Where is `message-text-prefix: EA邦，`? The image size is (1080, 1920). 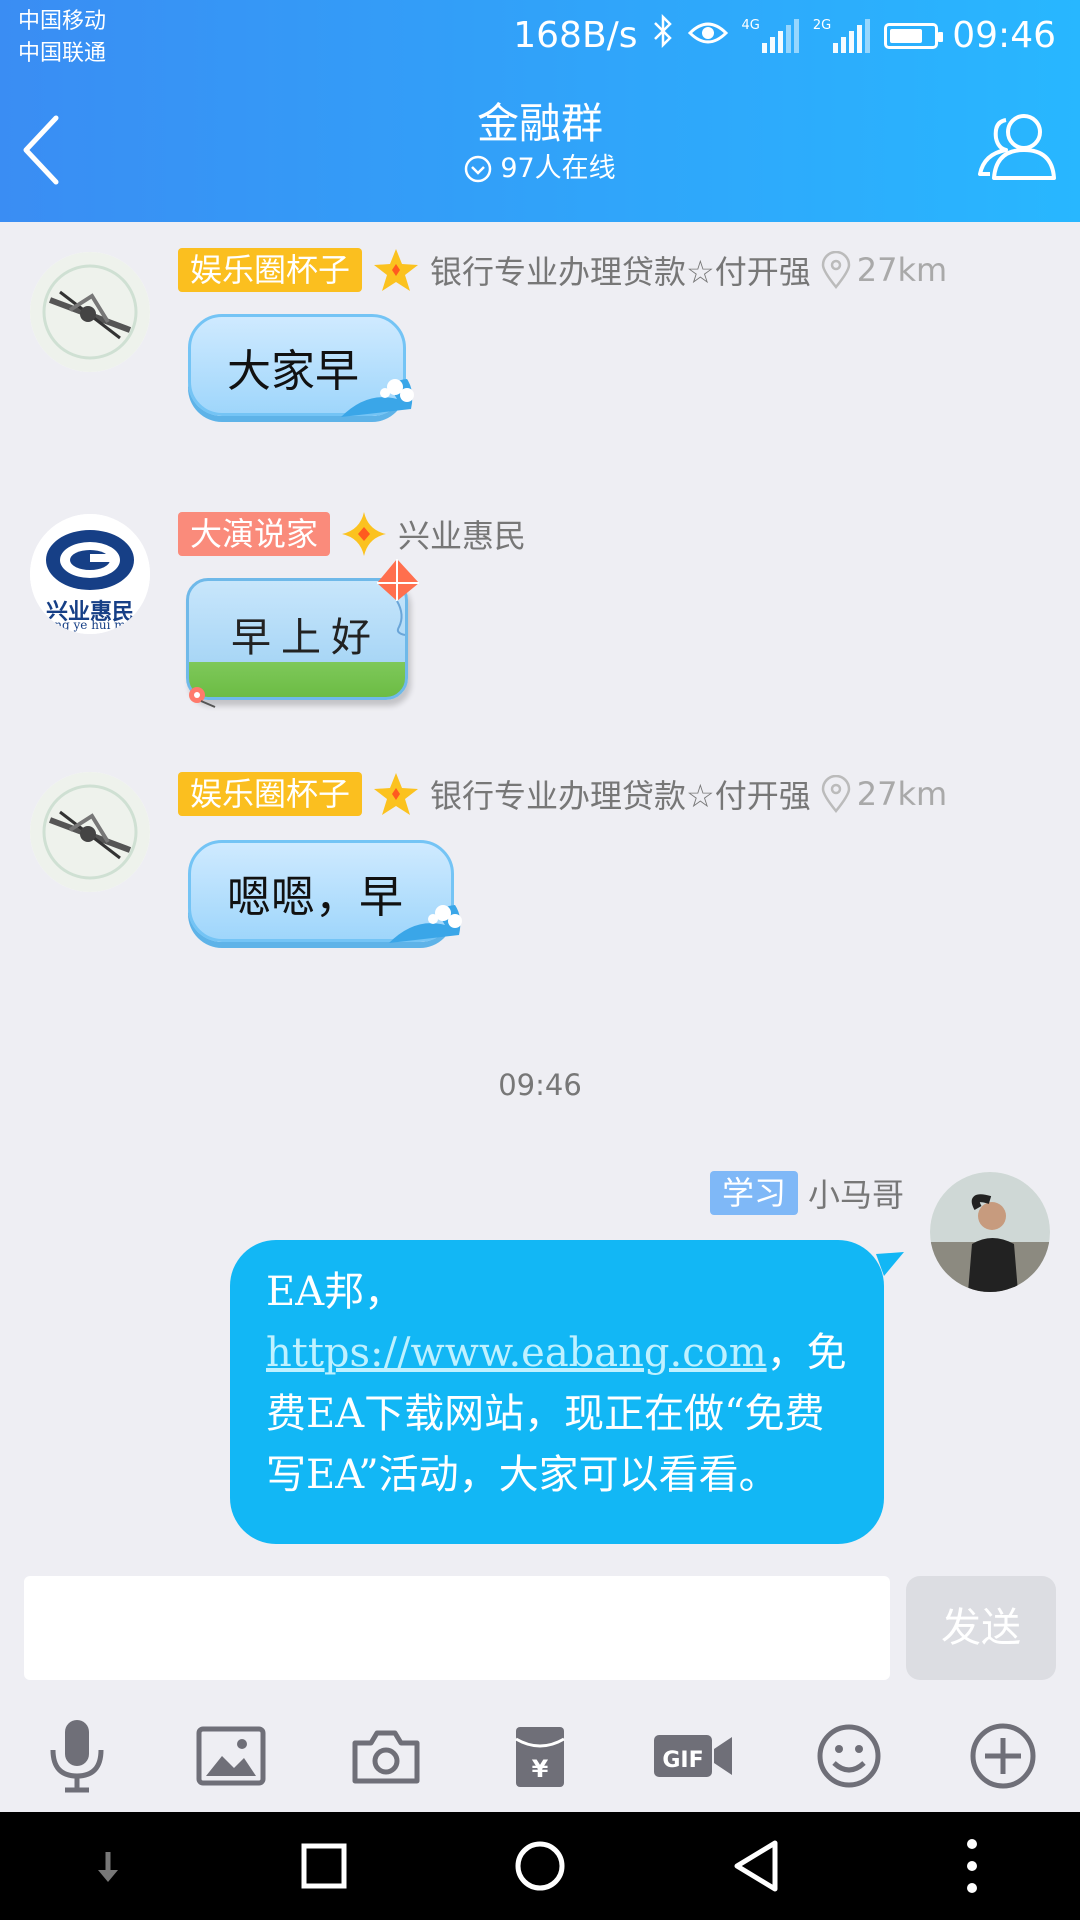
message-text-prefix: EA邦， is located at coordinates (335, 1292).